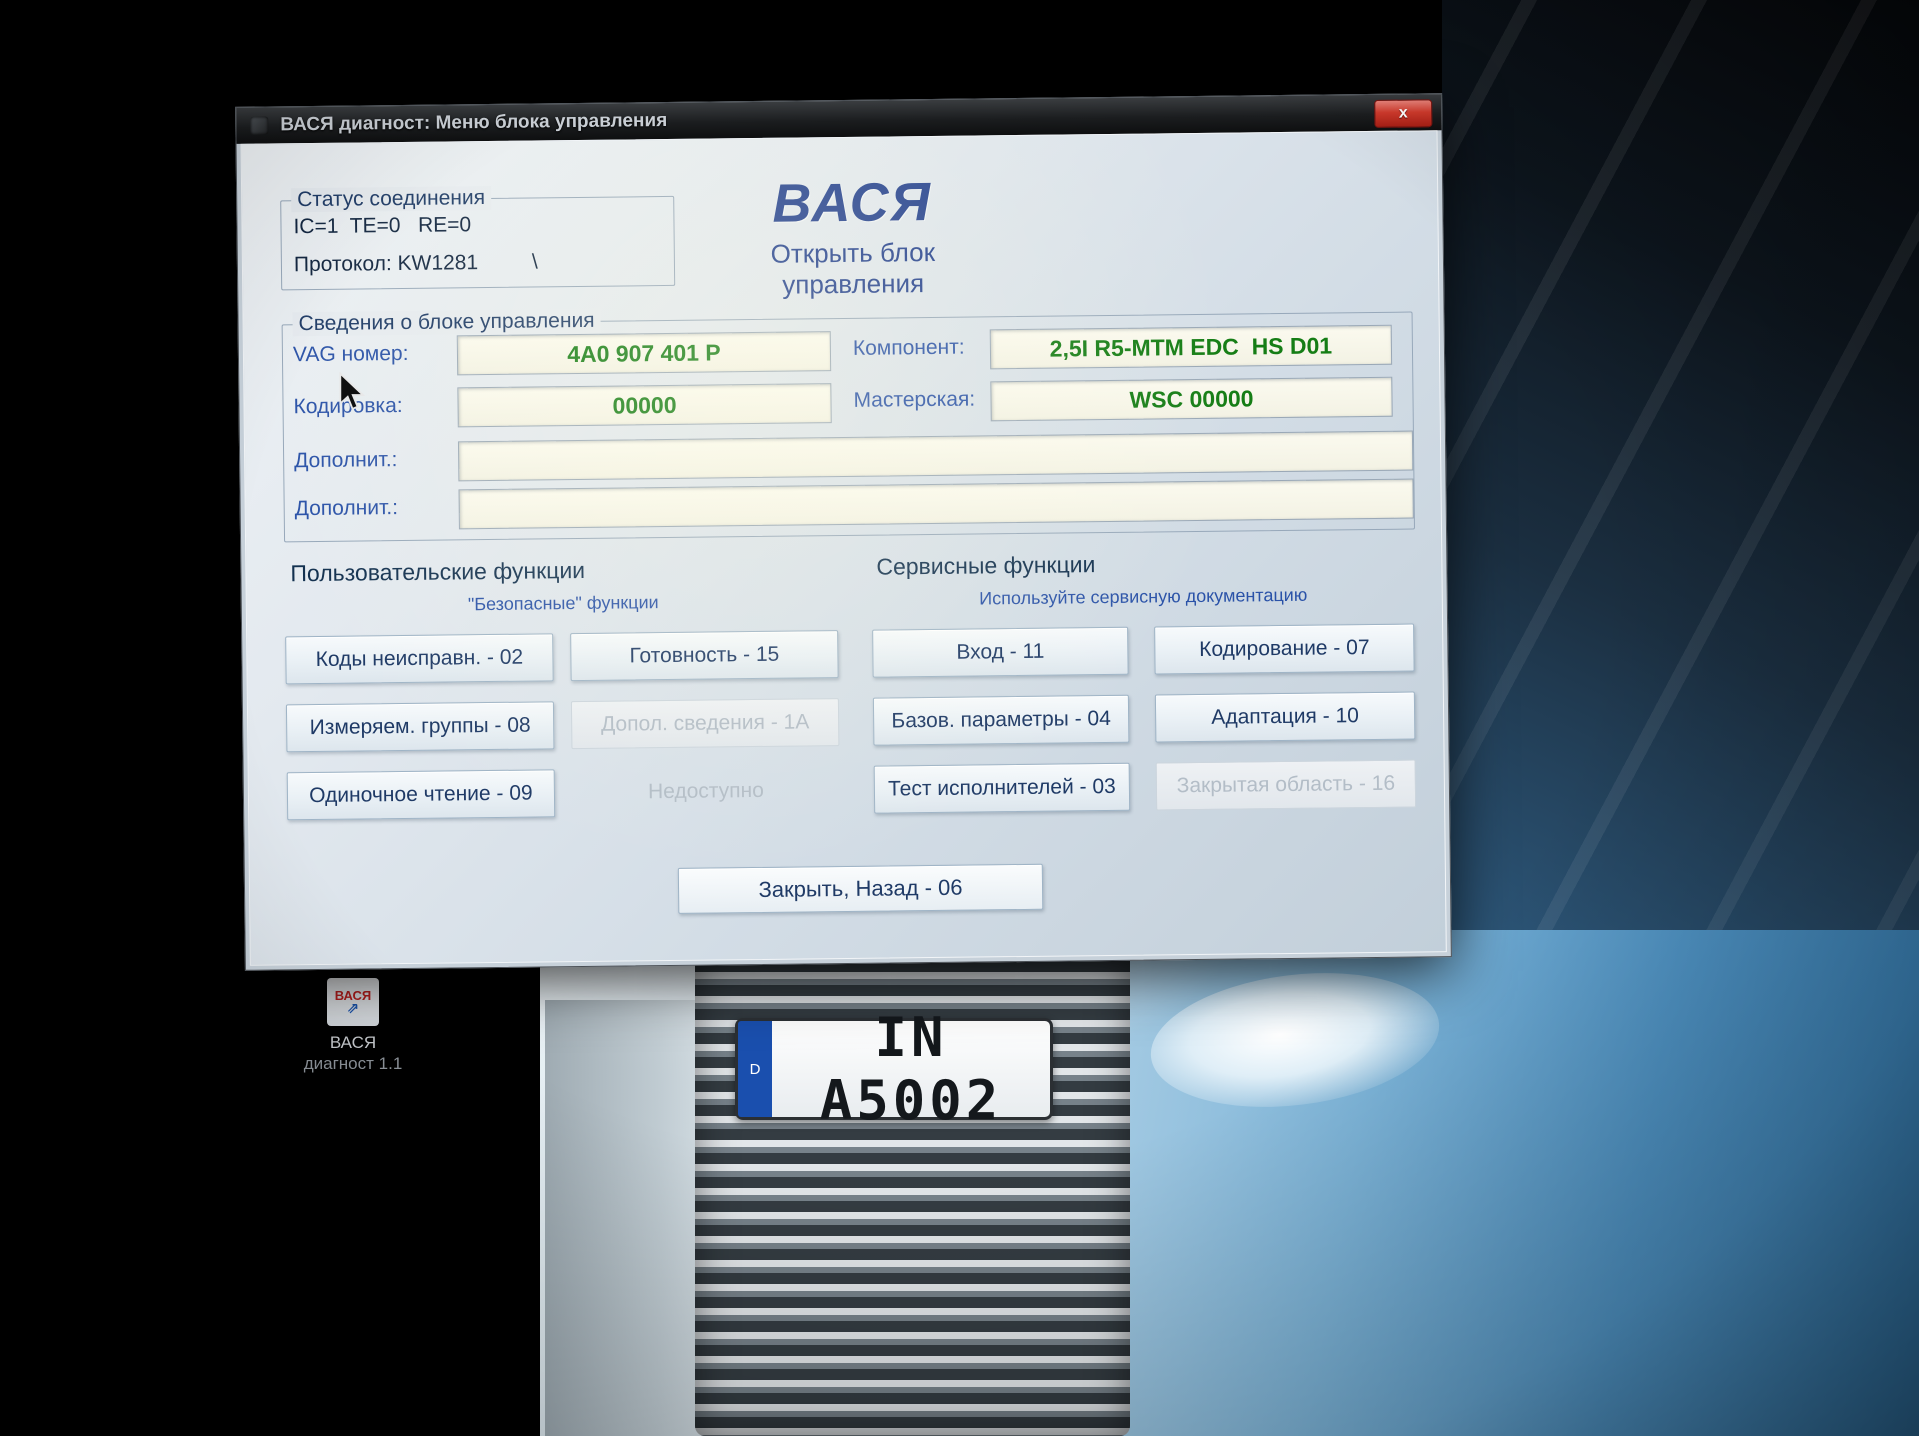 Image resolution: width=1919 pixels, height=1436 pixels. I want to click on advanced-info-button: Допол. сведения - 1A, so click(705, 724).